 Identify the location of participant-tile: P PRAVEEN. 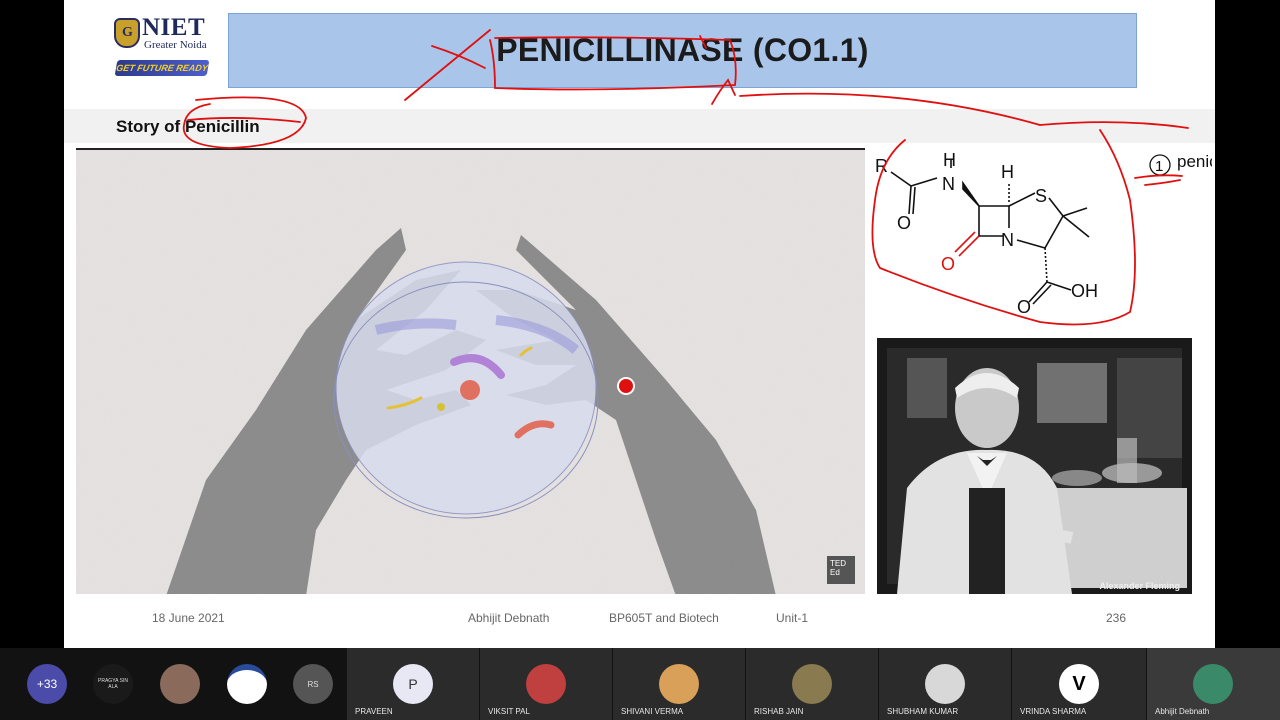
(413, 684).